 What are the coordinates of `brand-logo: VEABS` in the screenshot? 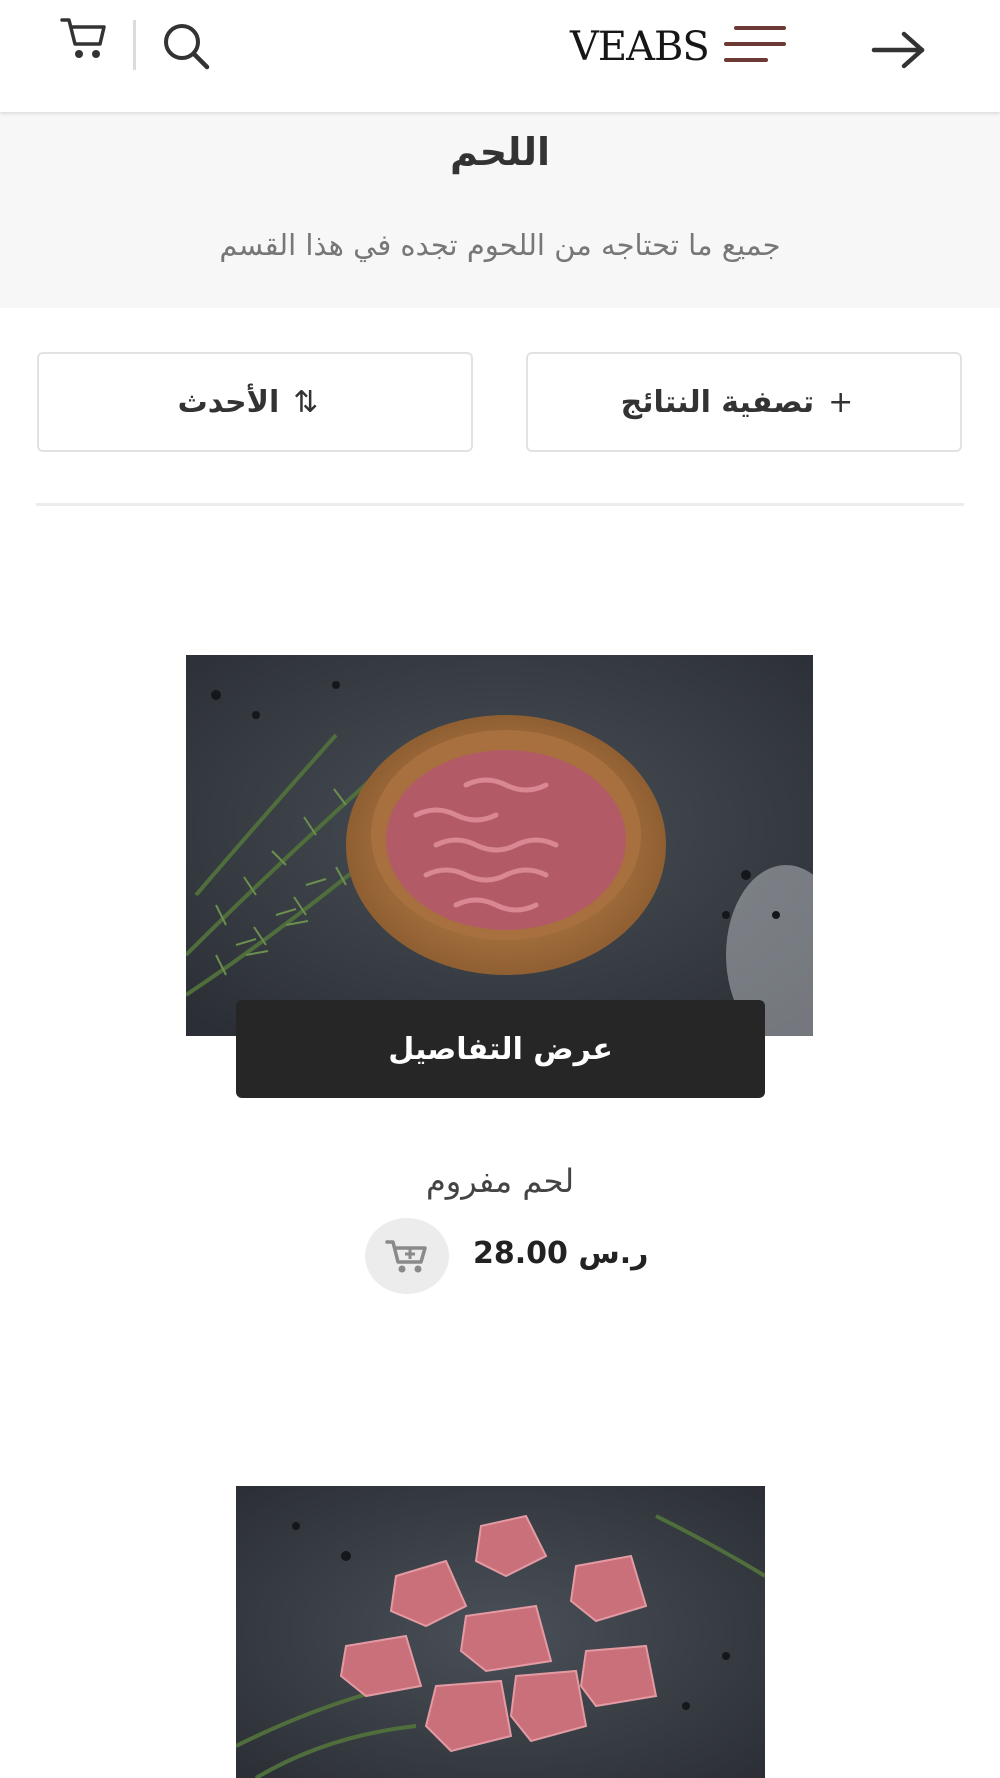 It's located at (642, 47).